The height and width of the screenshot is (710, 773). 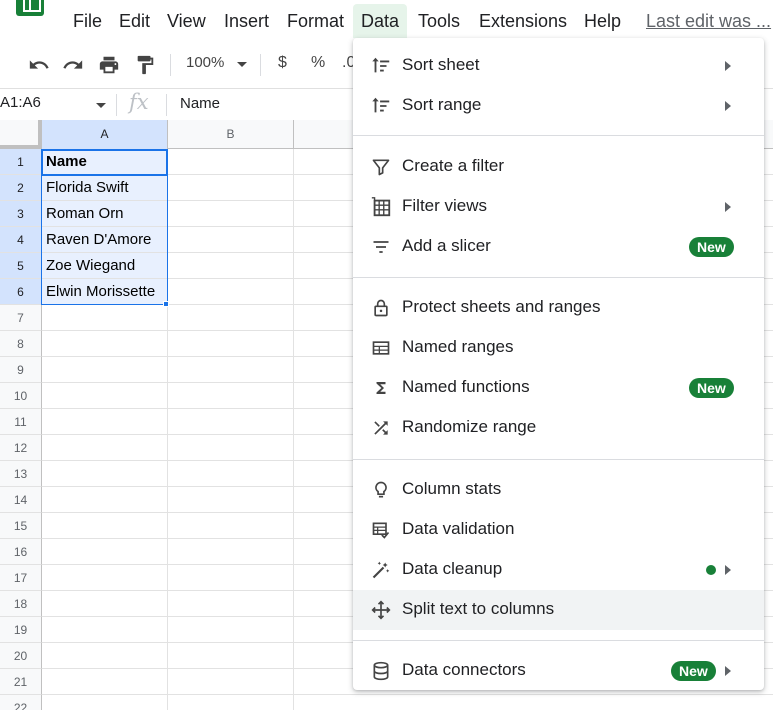 I want to click on row-header: 20, so click(x=21, y=656).